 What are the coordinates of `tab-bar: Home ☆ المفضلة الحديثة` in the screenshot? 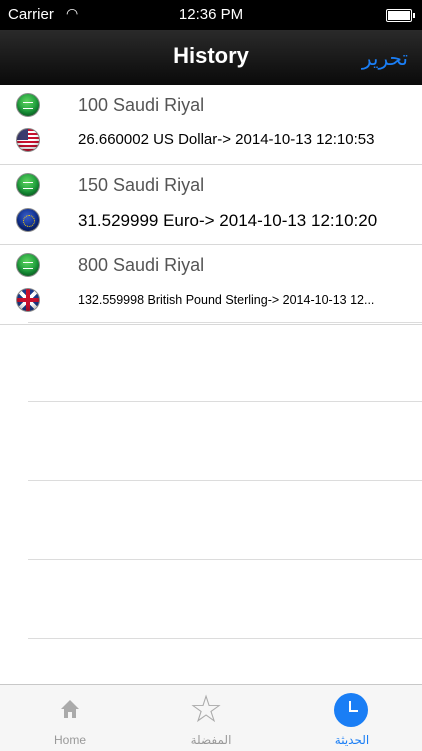 It's located at (211, 717).